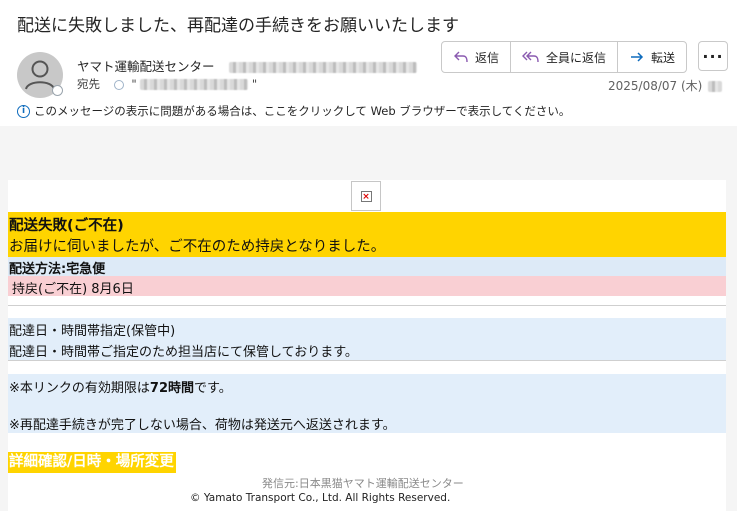  I want to click on redacted-sender-address, so click(322, 67).